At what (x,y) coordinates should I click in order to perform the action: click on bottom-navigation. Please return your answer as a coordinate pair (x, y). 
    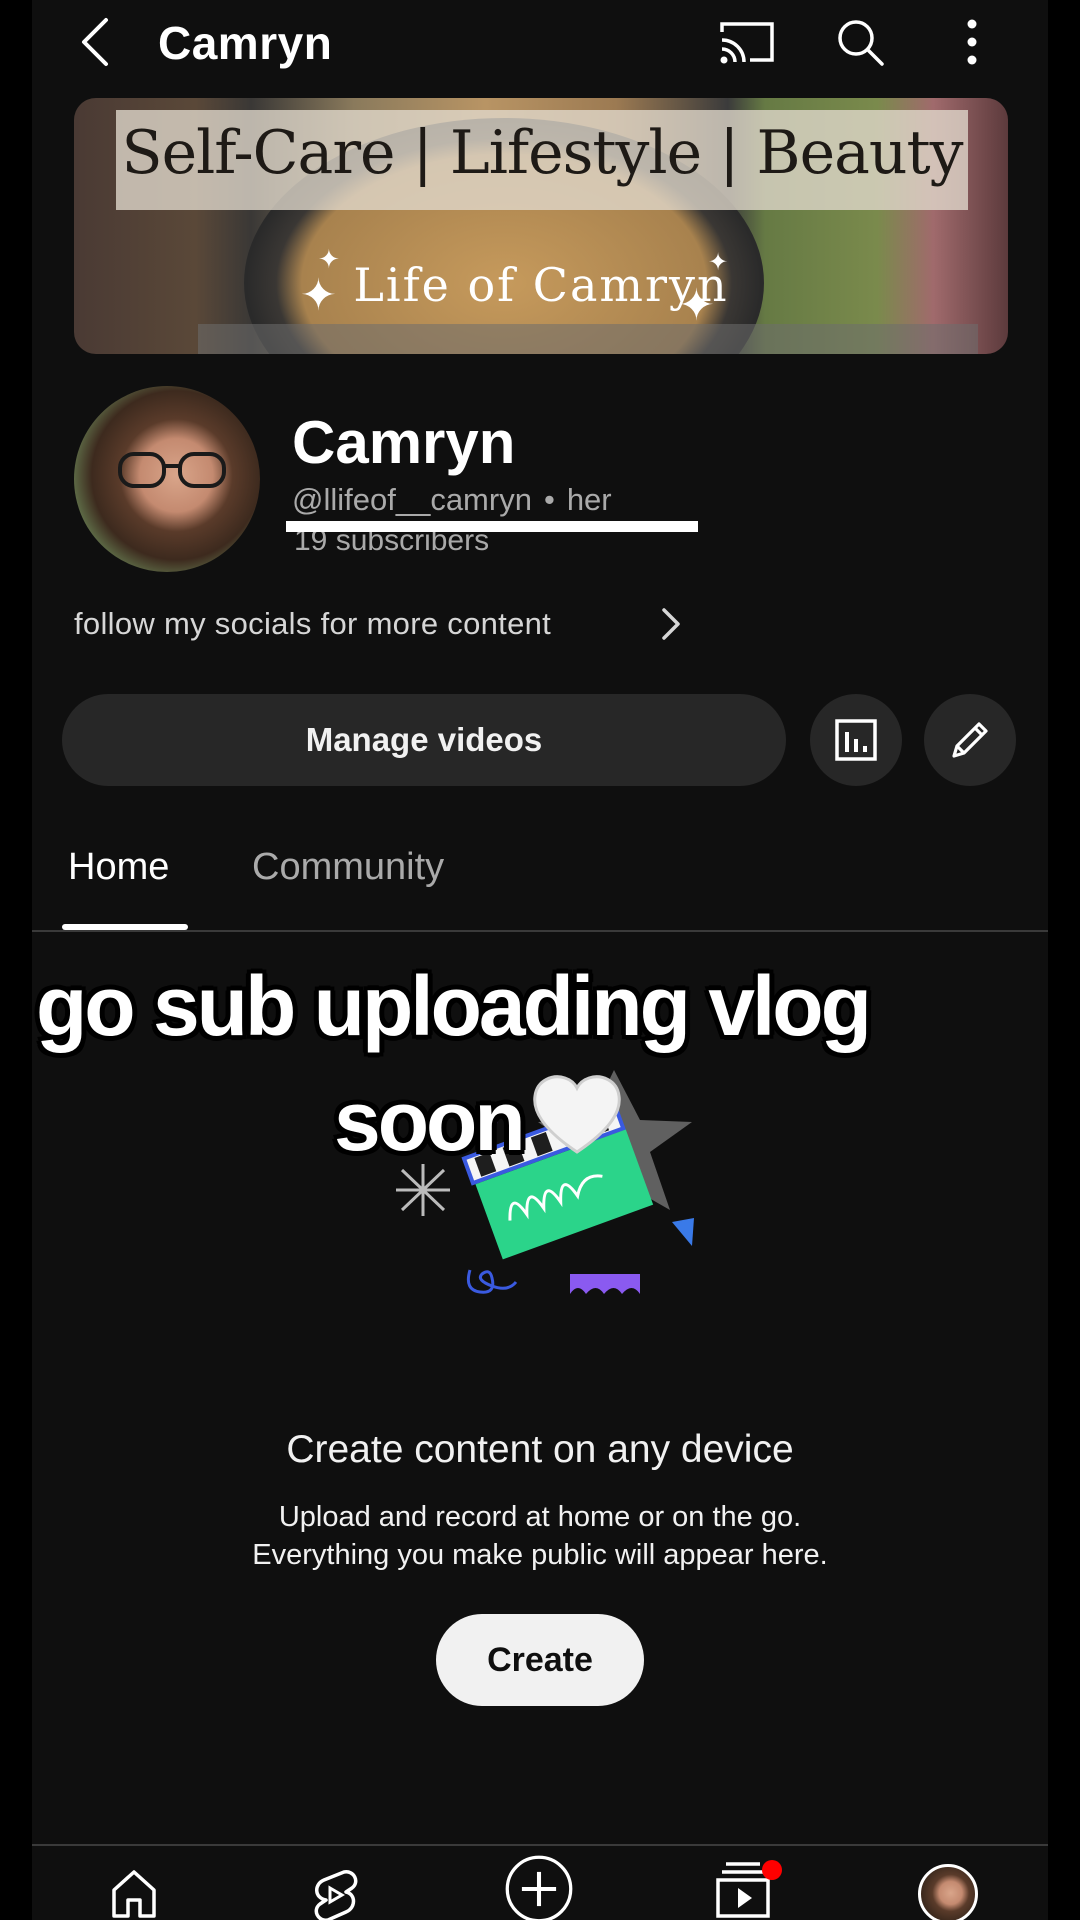
    Looking at the image, I should click on (540, 1882).